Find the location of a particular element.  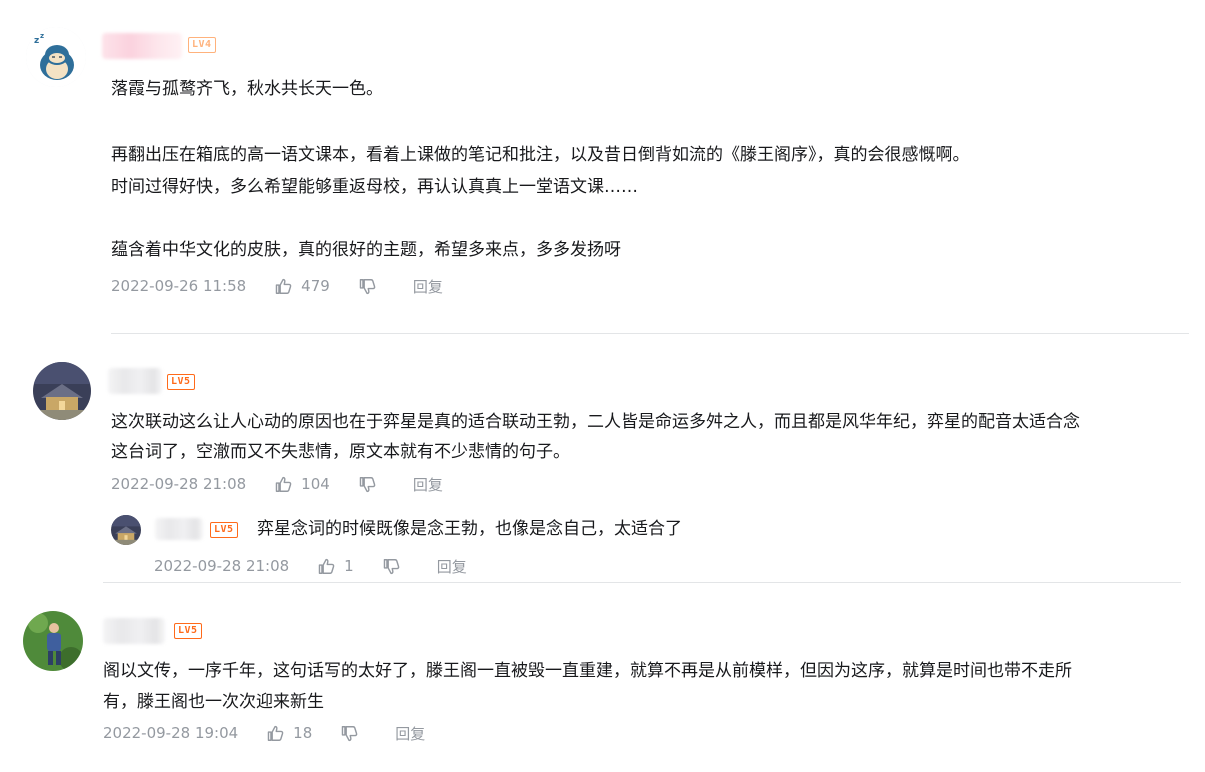

like-button: 18 is located at coordinates (289, 733).